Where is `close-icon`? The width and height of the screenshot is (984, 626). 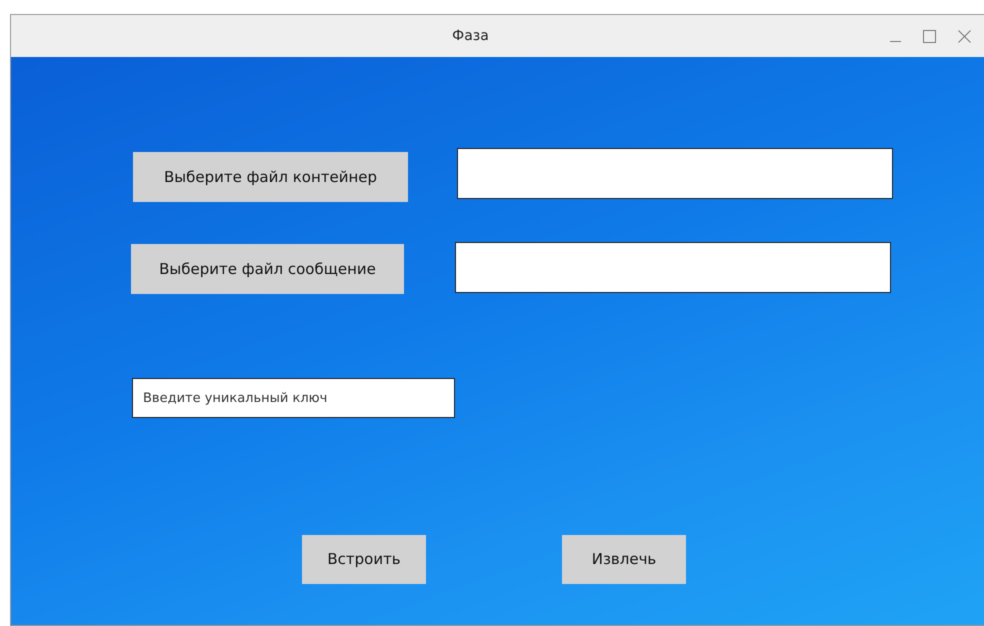
close-icon is located at coordinates (964, 36).